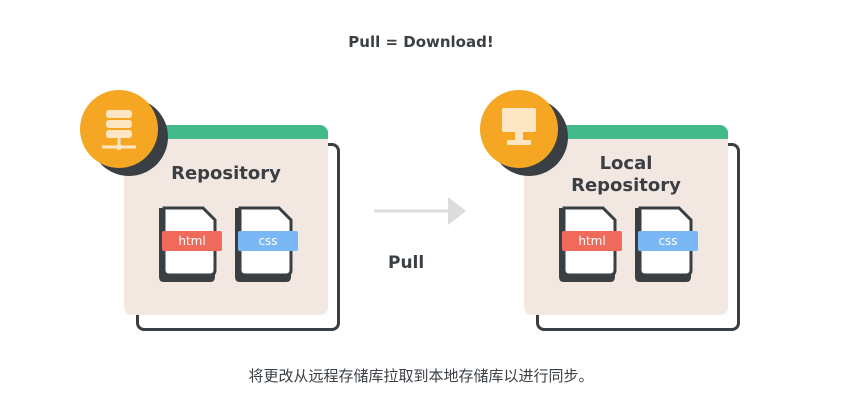  Describe the element at coordinates (406, 263) in the screenshot. I see `pull-label: Pull` at that location.